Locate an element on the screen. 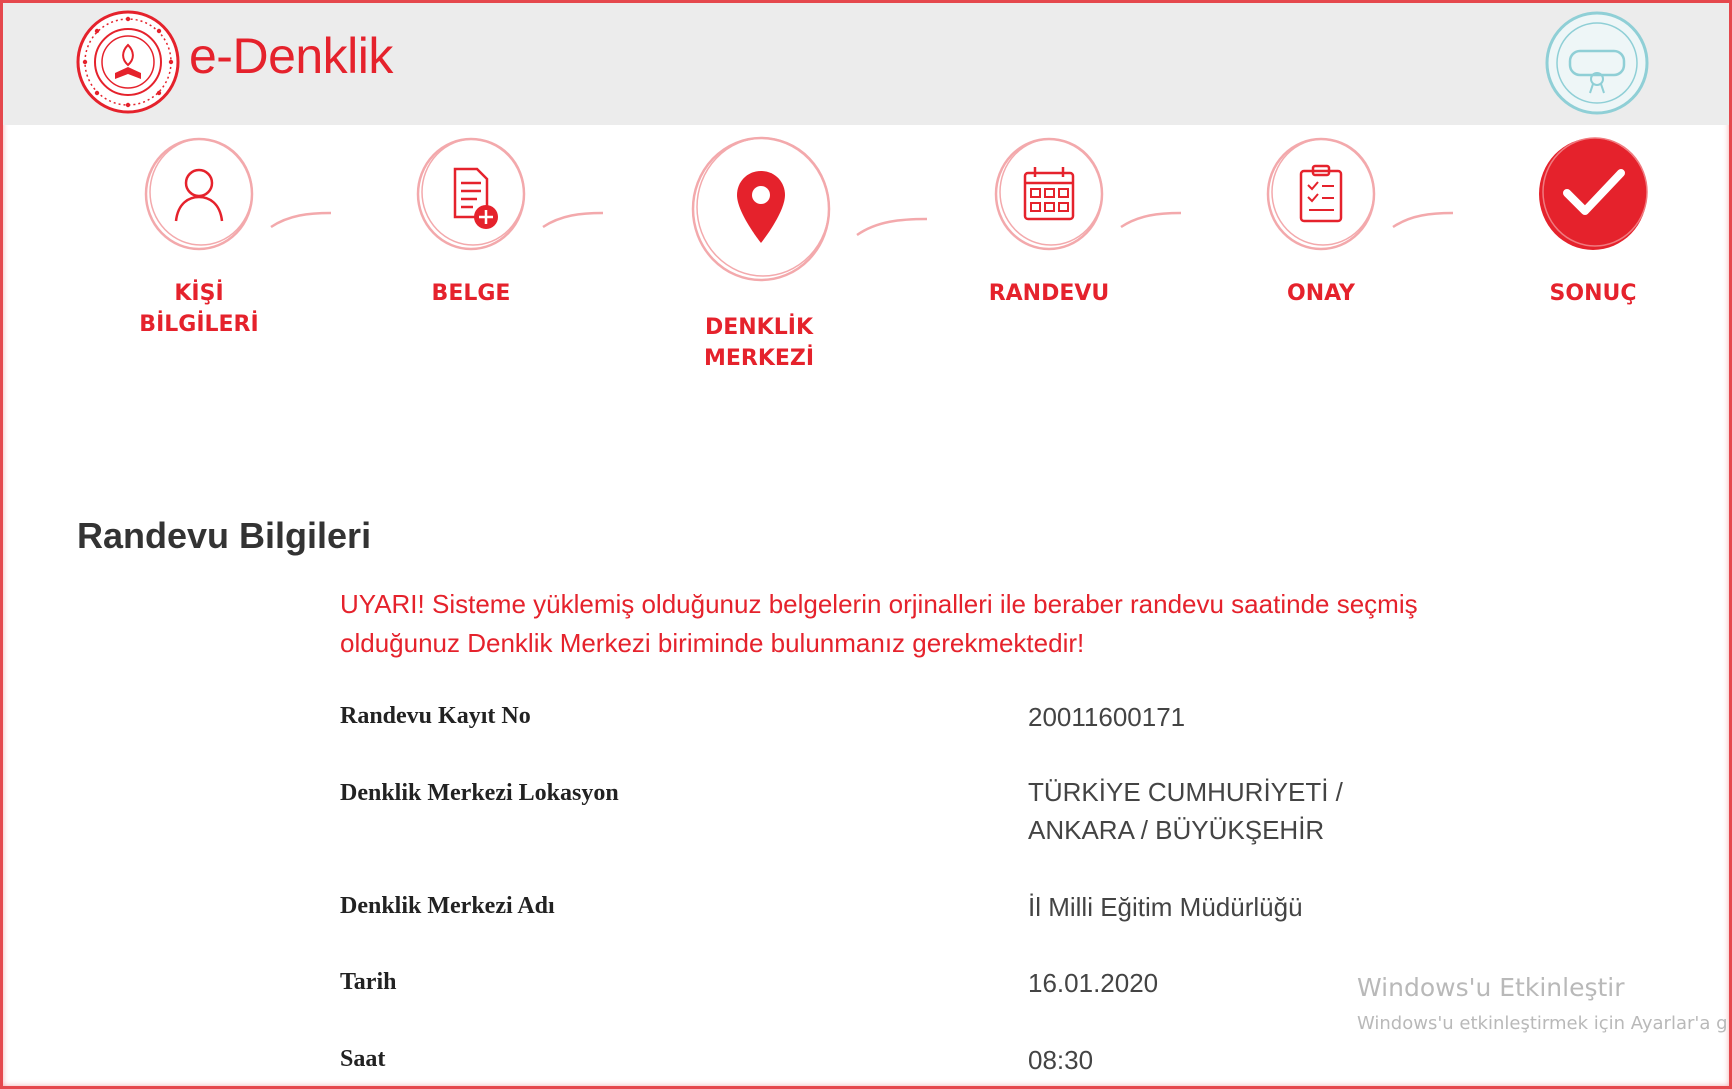 Image resolution: width=1732 pixels, height=1089 pixels. location-pin-icon is located at coordinates (761, 209).